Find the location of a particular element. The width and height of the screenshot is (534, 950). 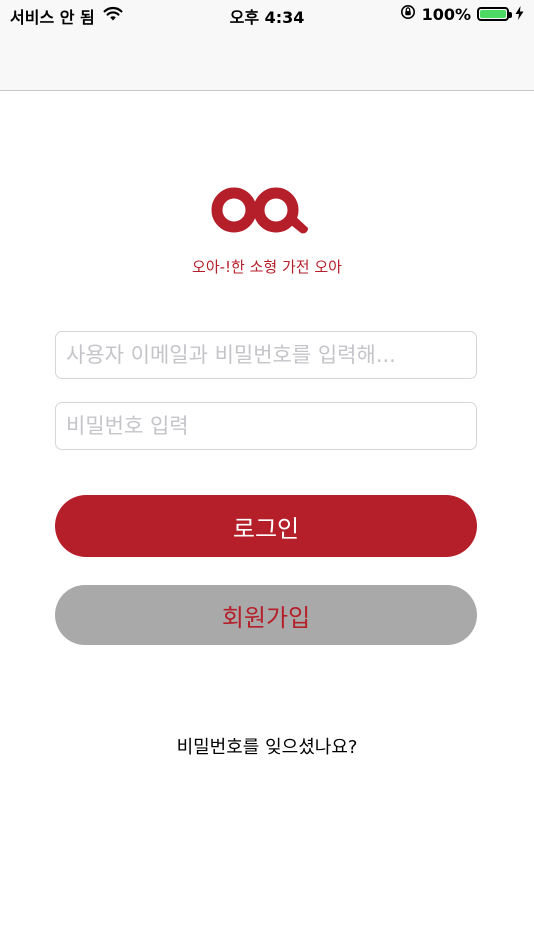

battery-cap is located at coordinates (510, 15).